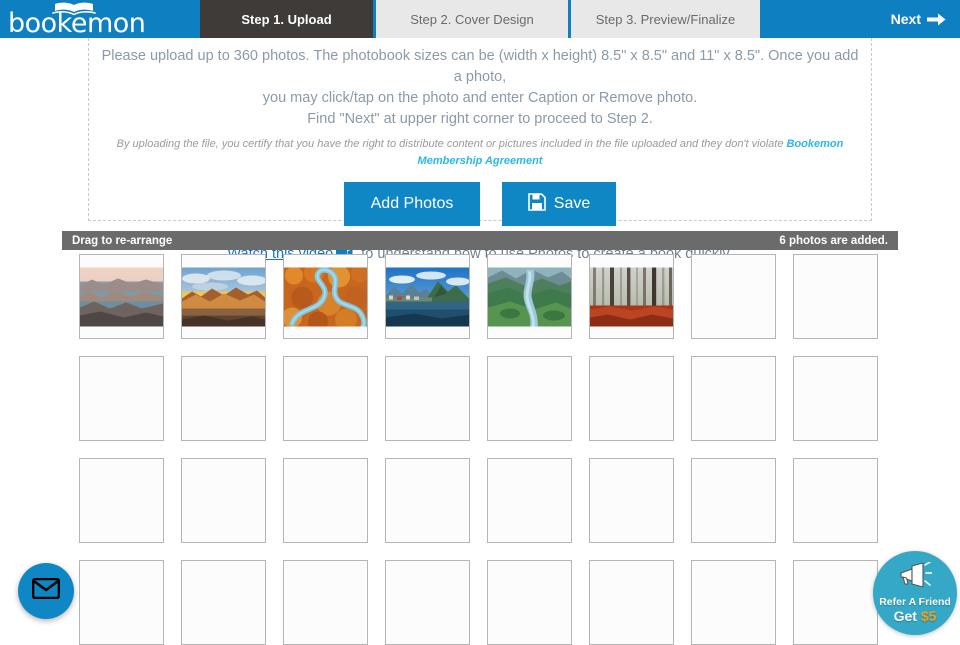 This screenshot has height=645, width=960. What do you see at coordinates (572, 203) in the screenshot?
I see `save-label: Save` at bounding box center [572, 203].